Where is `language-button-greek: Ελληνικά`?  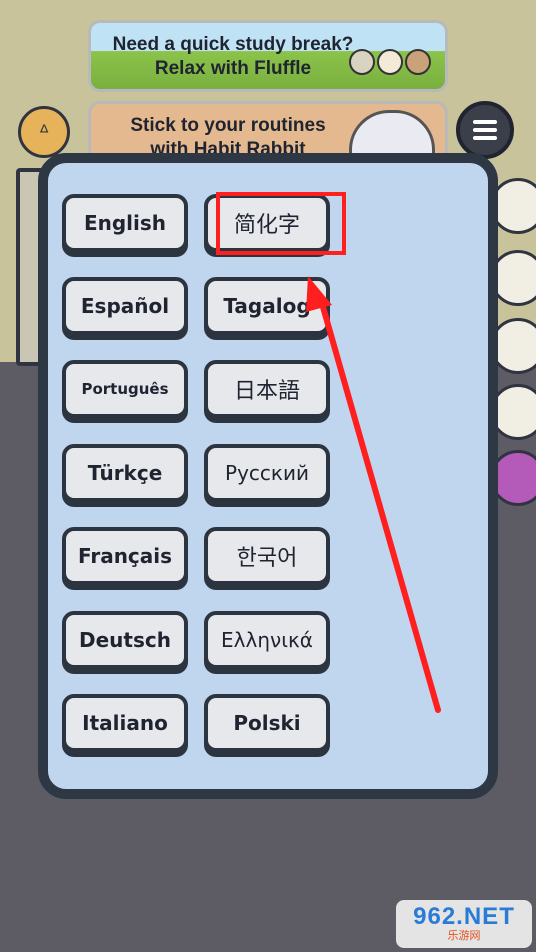 language-button-greek: Ελληνικά is located at coordinates (267, 640).